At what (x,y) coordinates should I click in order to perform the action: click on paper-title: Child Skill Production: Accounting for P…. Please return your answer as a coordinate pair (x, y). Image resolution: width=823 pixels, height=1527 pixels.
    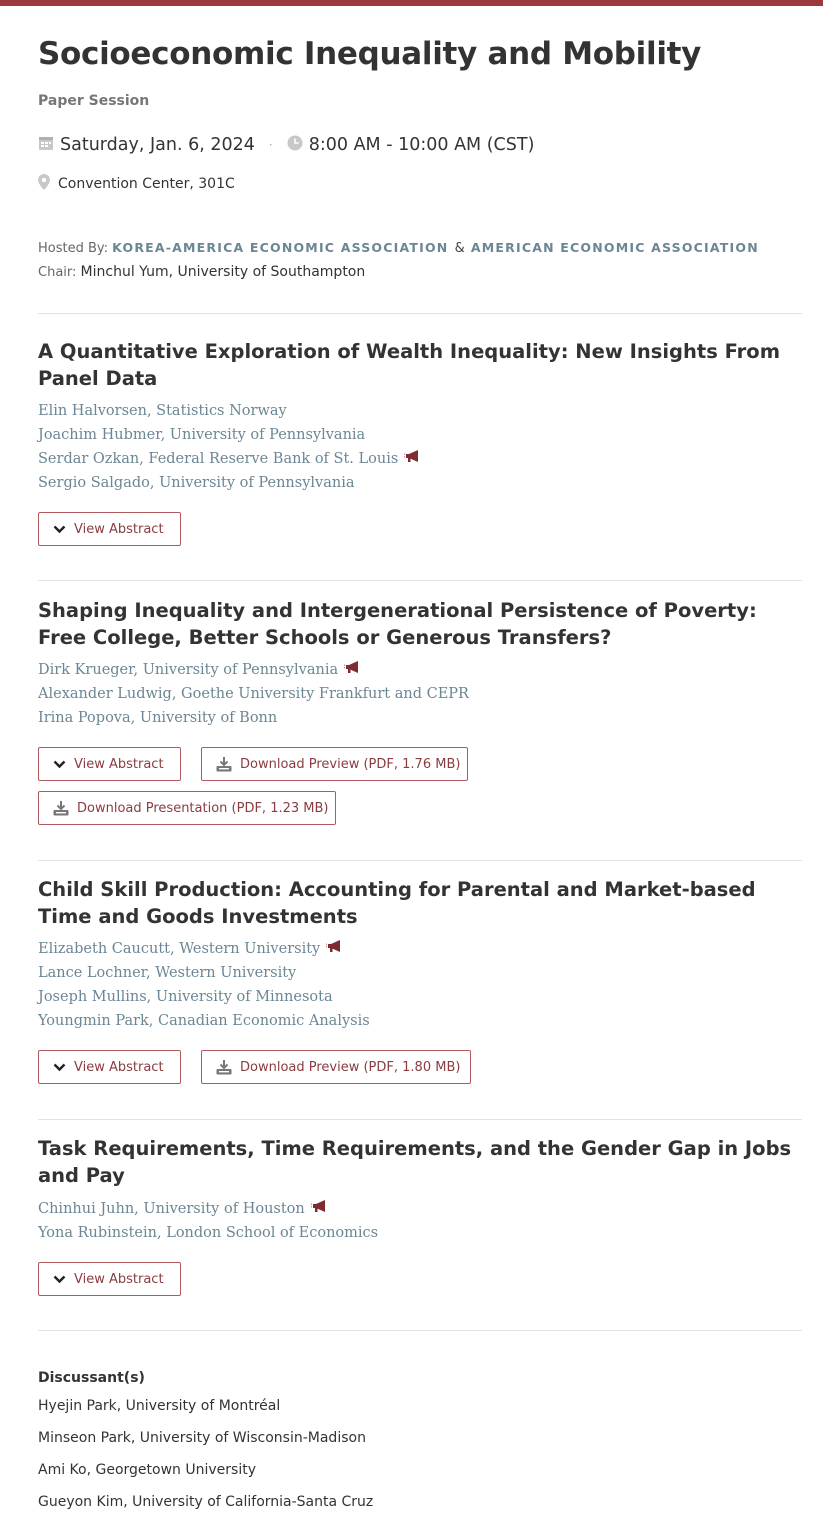
    Looking at the image, I should click on (397, 903).